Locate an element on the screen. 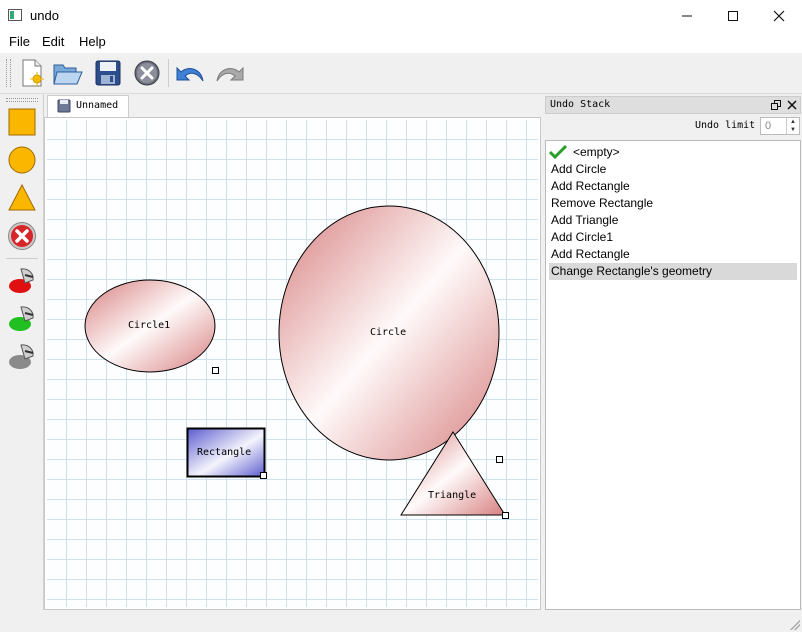 The height and width of the screenshot is (632, 802). red-color-icon is located at coordinates (21, 280).